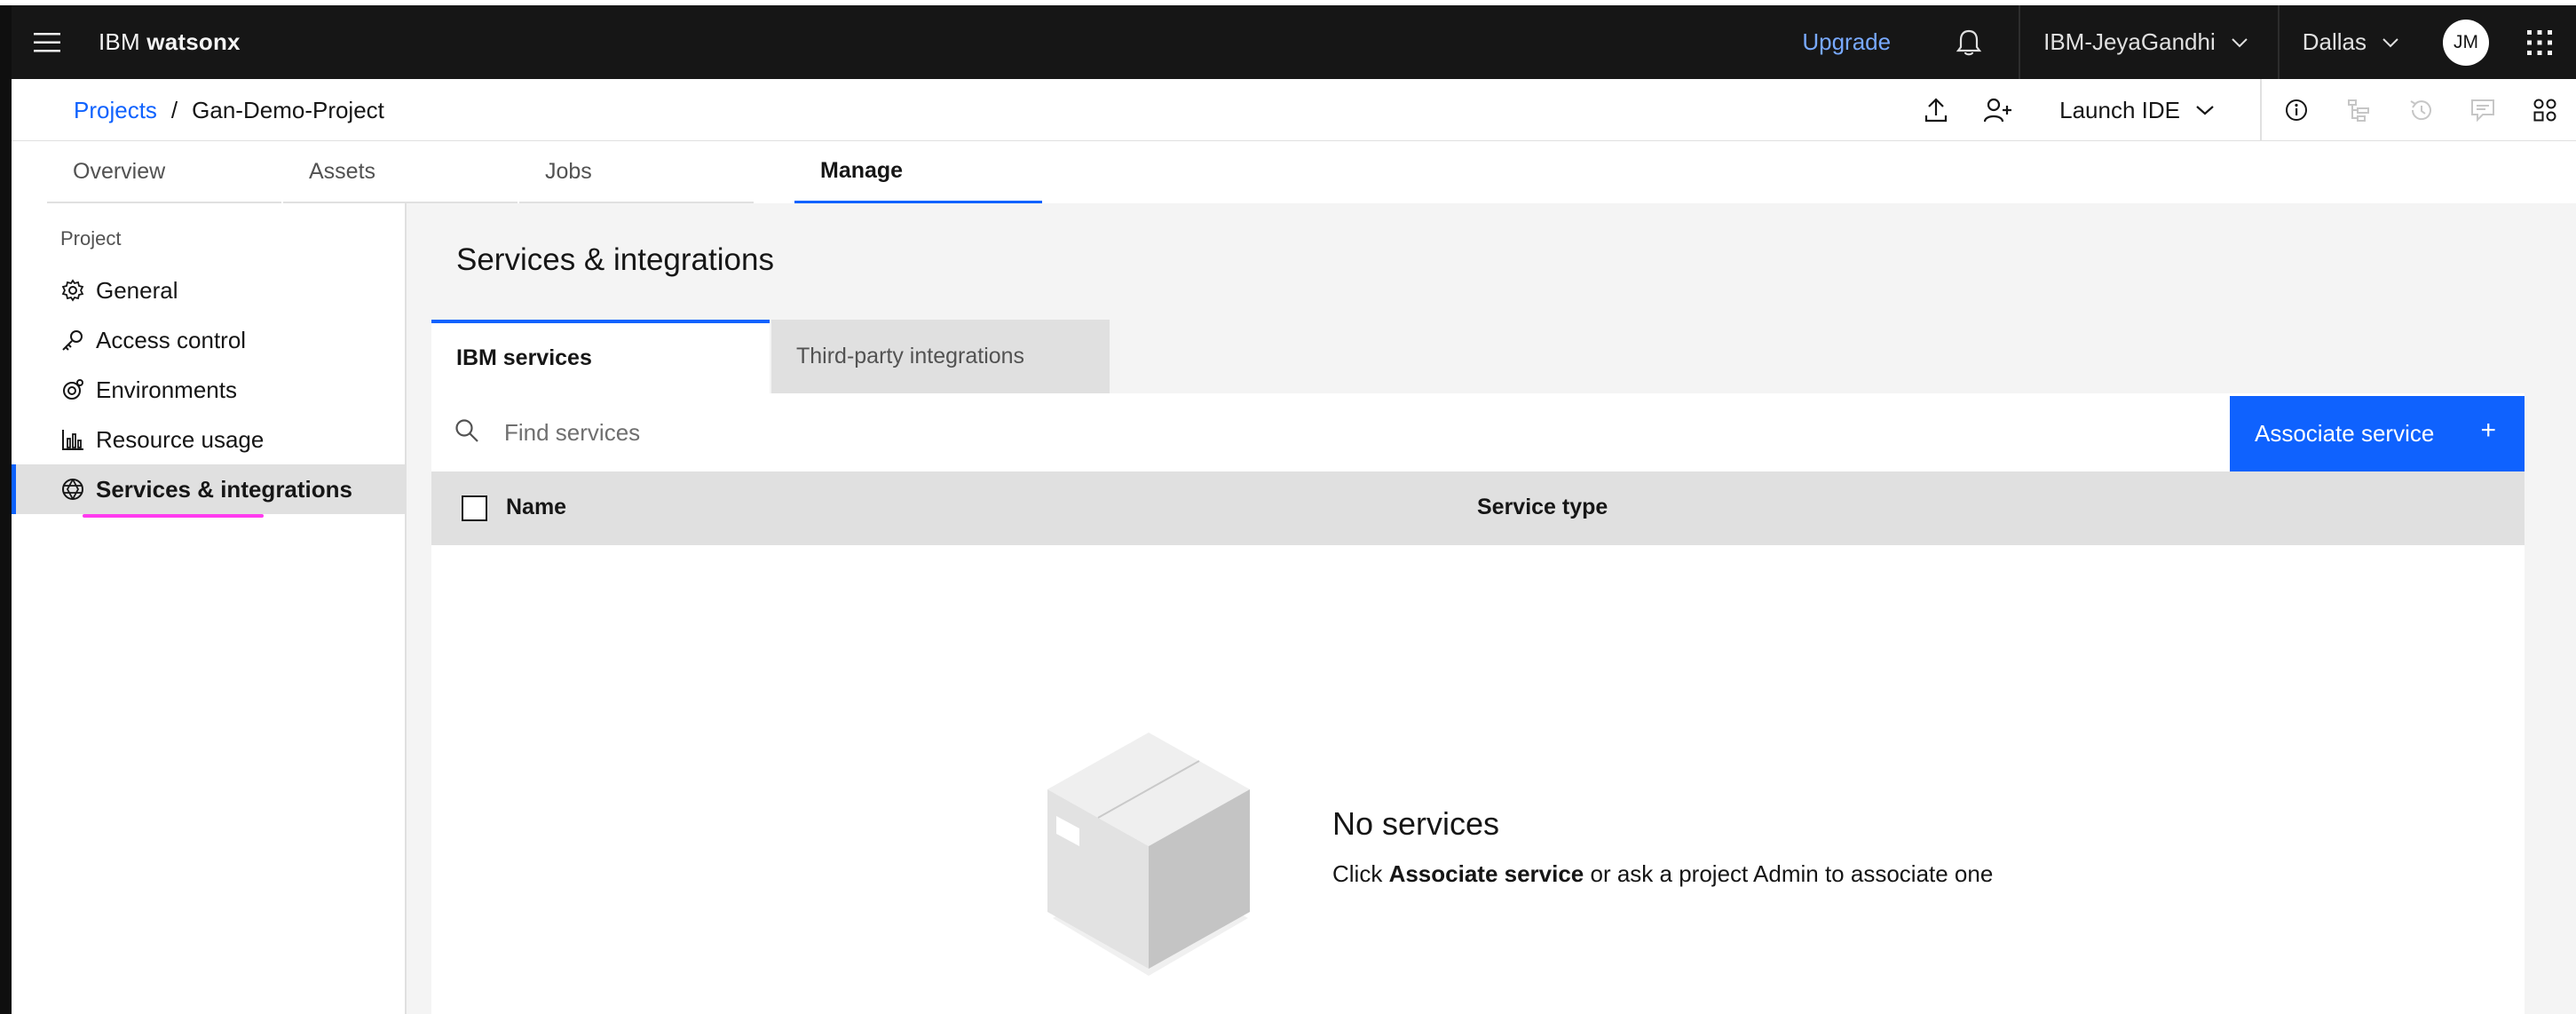  What do you see at coordinates (466, 430) in the screenshot?
I see `search-icon` at bounding box center [466, 430].